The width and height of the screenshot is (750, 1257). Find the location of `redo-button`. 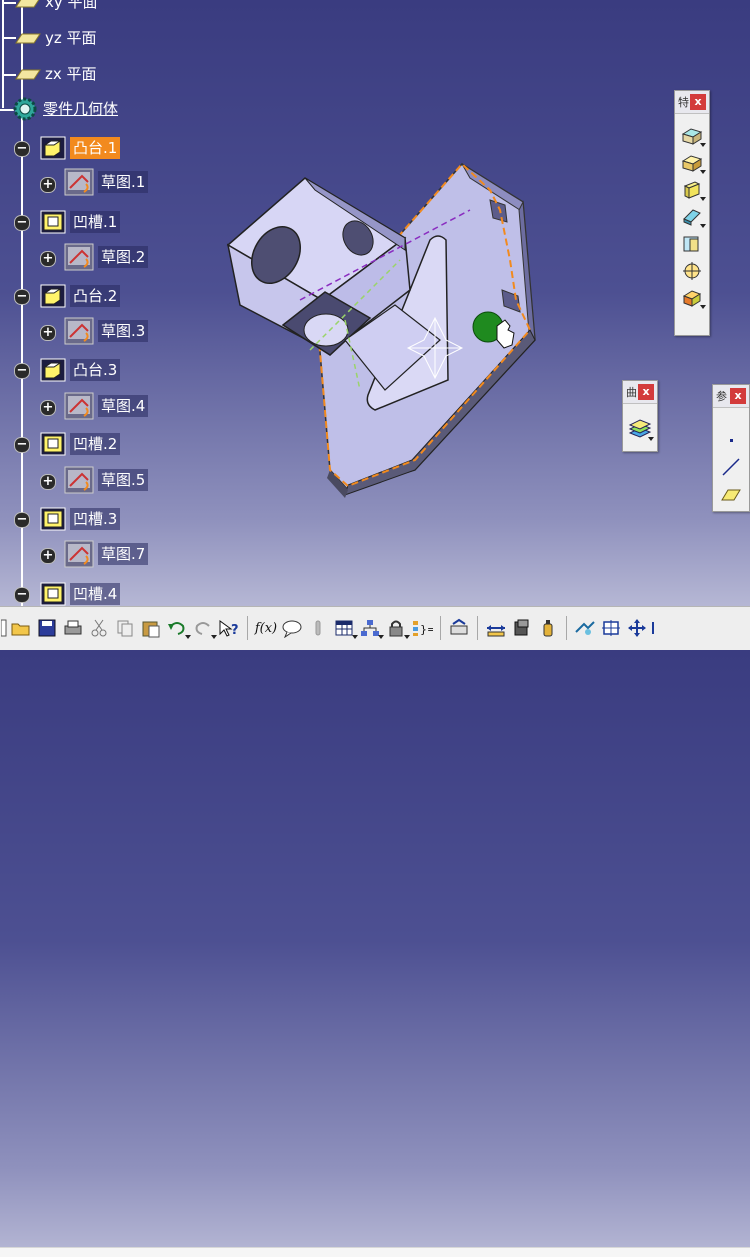

redo-button is located at coordinates (204, 628).